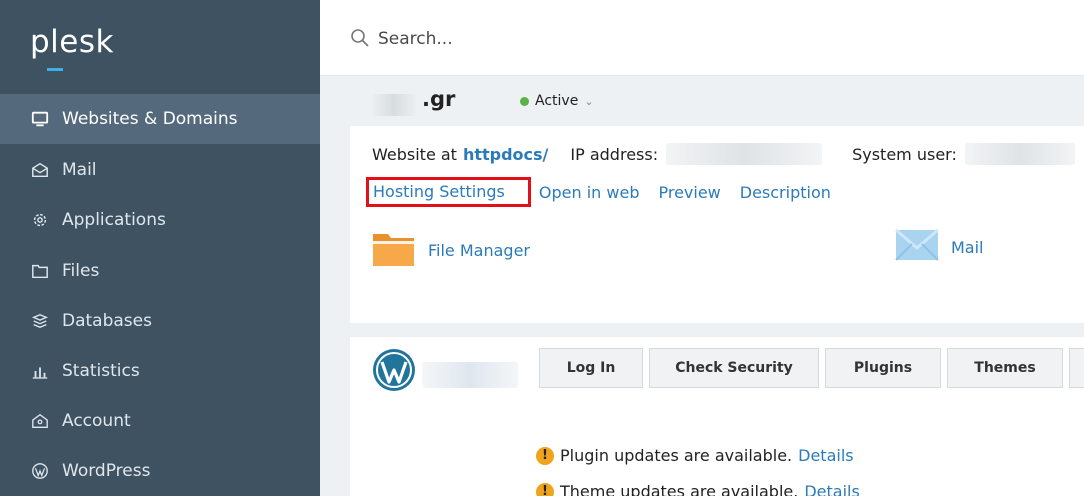  What do you see at coordinates (505, 154) in the screenshot?
I see `docroot-link: httpdocs/` at bounding box center [505, 154].